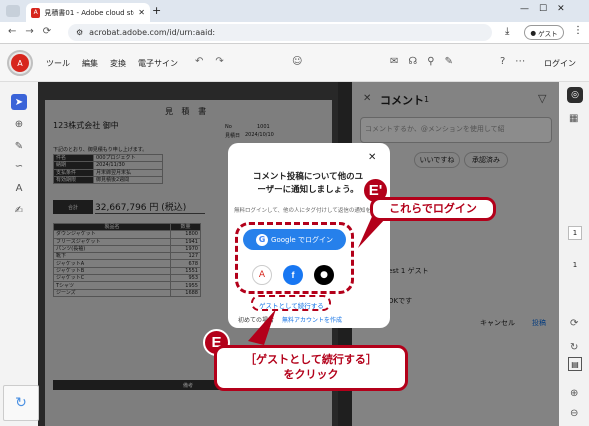  I want to click on login-link: ログイン, so click(560, 63).